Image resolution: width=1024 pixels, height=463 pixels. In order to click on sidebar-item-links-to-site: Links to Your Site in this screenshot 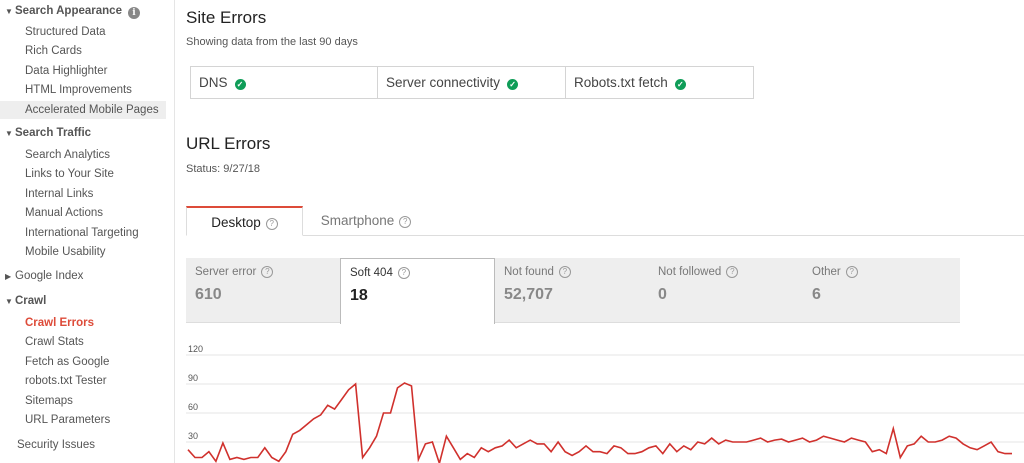, I will do `click(83, 174)`.